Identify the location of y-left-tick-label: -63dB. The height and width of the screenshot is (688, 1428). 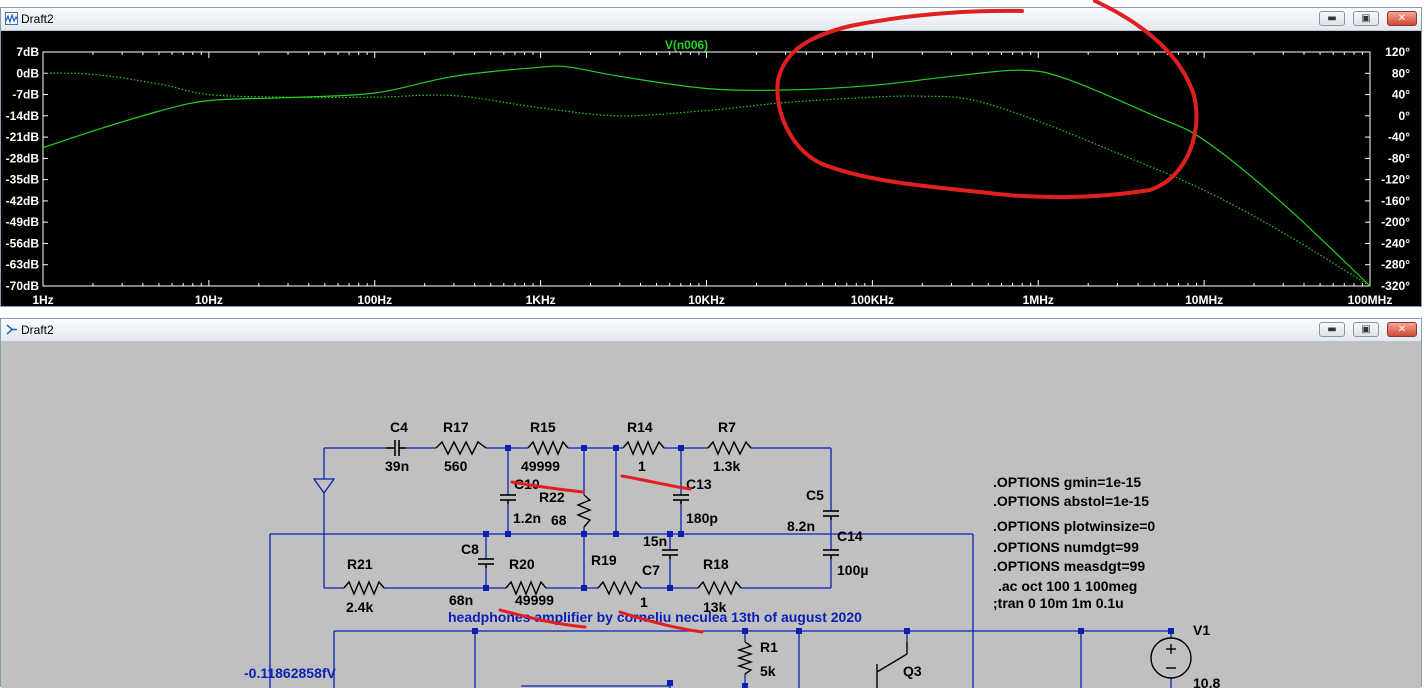
(23, 265).